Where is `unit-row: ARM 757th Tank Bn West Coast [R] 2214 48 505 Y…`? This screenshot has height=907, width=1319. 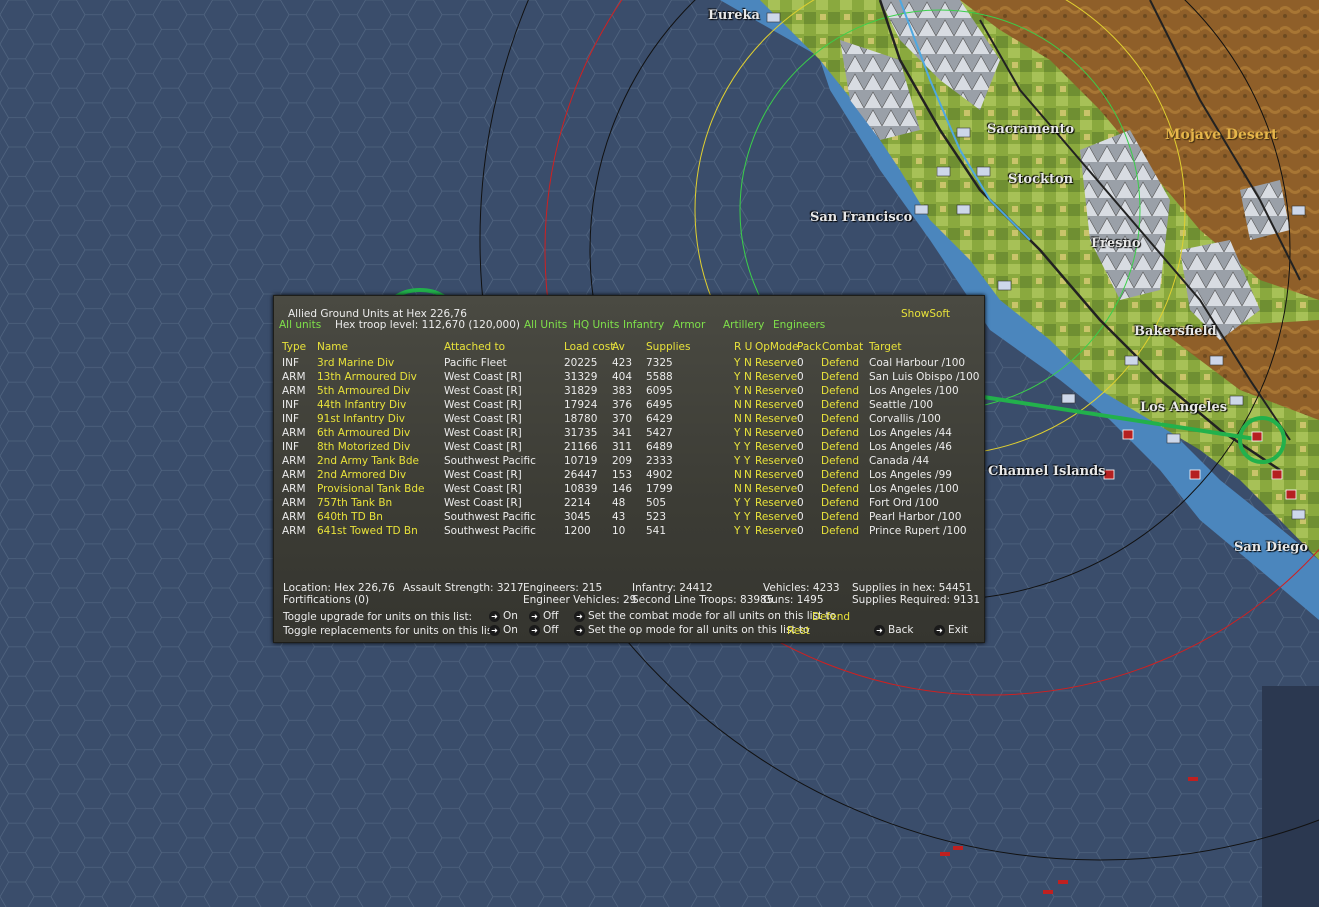 unit-row: ARM 757th Tank Bn West Coast [R] 2214 48 505 Y… is located at coordinates (629, 504).